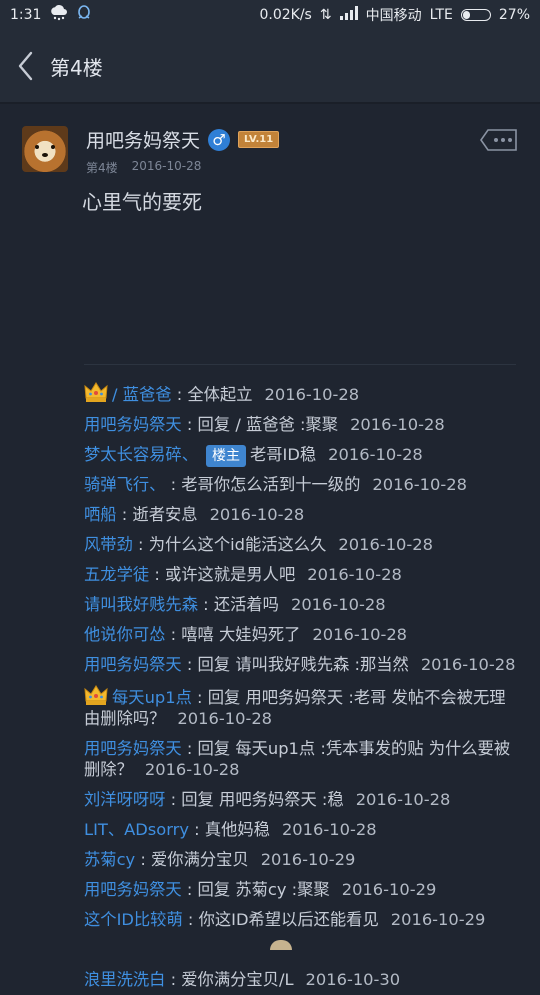 The image size is (540, 995). I want to click on reply-item: 五龙学徒 : 或许这就是男人吧 2016-10-28, so click(300, 575).